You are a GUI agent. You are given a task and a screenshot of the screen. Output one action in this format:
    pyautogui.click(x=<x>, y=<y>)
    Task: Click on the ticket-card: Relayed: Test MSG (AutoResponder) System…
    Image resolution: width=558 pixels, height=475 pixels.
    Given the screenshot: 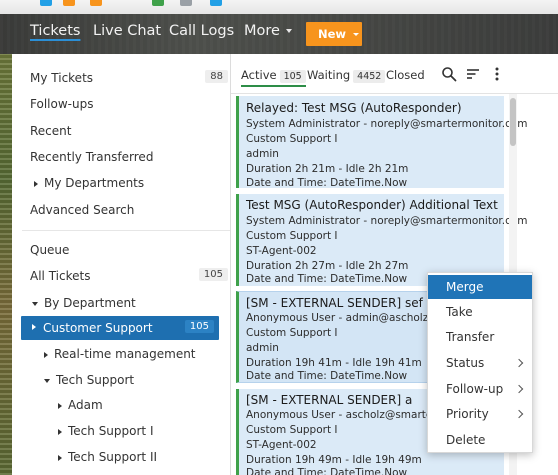 What is the action you would take?
    pyautogui.click(x=382, y=142)
    